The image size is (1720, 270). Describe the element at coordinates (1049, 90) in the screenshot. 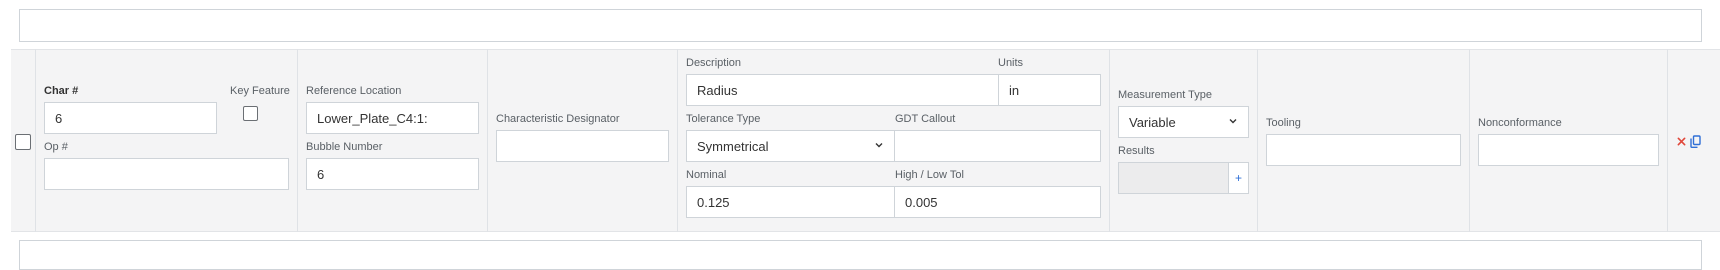

I see `units-input: in` at that location.